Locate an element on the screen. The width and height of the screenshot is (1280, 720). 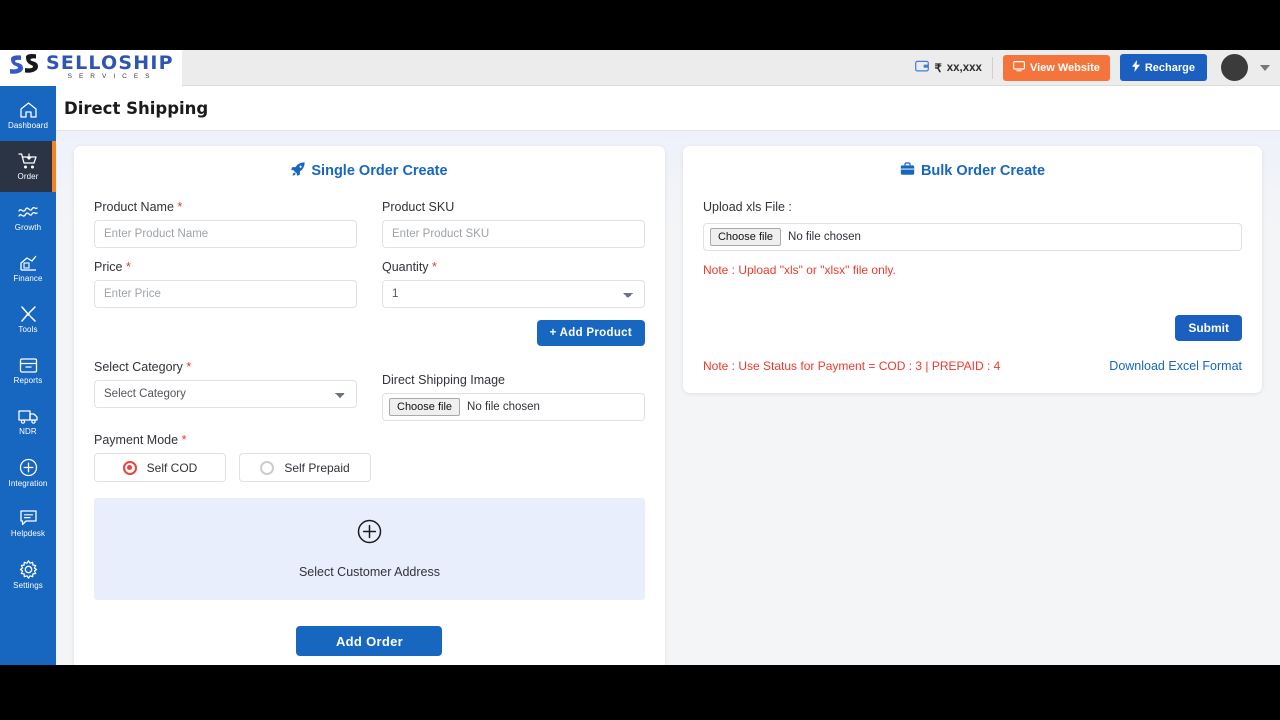
upload-xls-label: Upload xls File : is located at coordinates (747, 207).